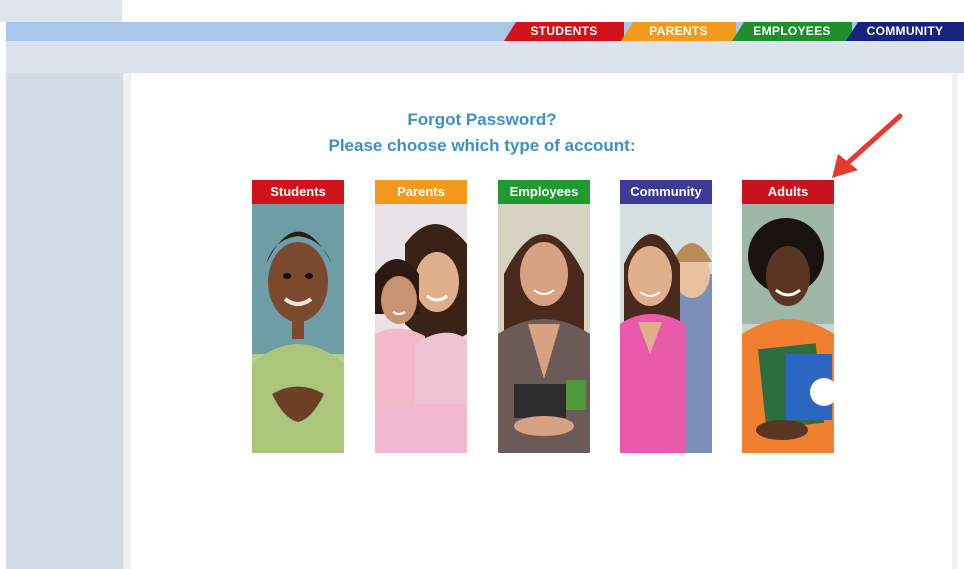  I want to click on page-title: Forgot Password?, so click(482, 119).